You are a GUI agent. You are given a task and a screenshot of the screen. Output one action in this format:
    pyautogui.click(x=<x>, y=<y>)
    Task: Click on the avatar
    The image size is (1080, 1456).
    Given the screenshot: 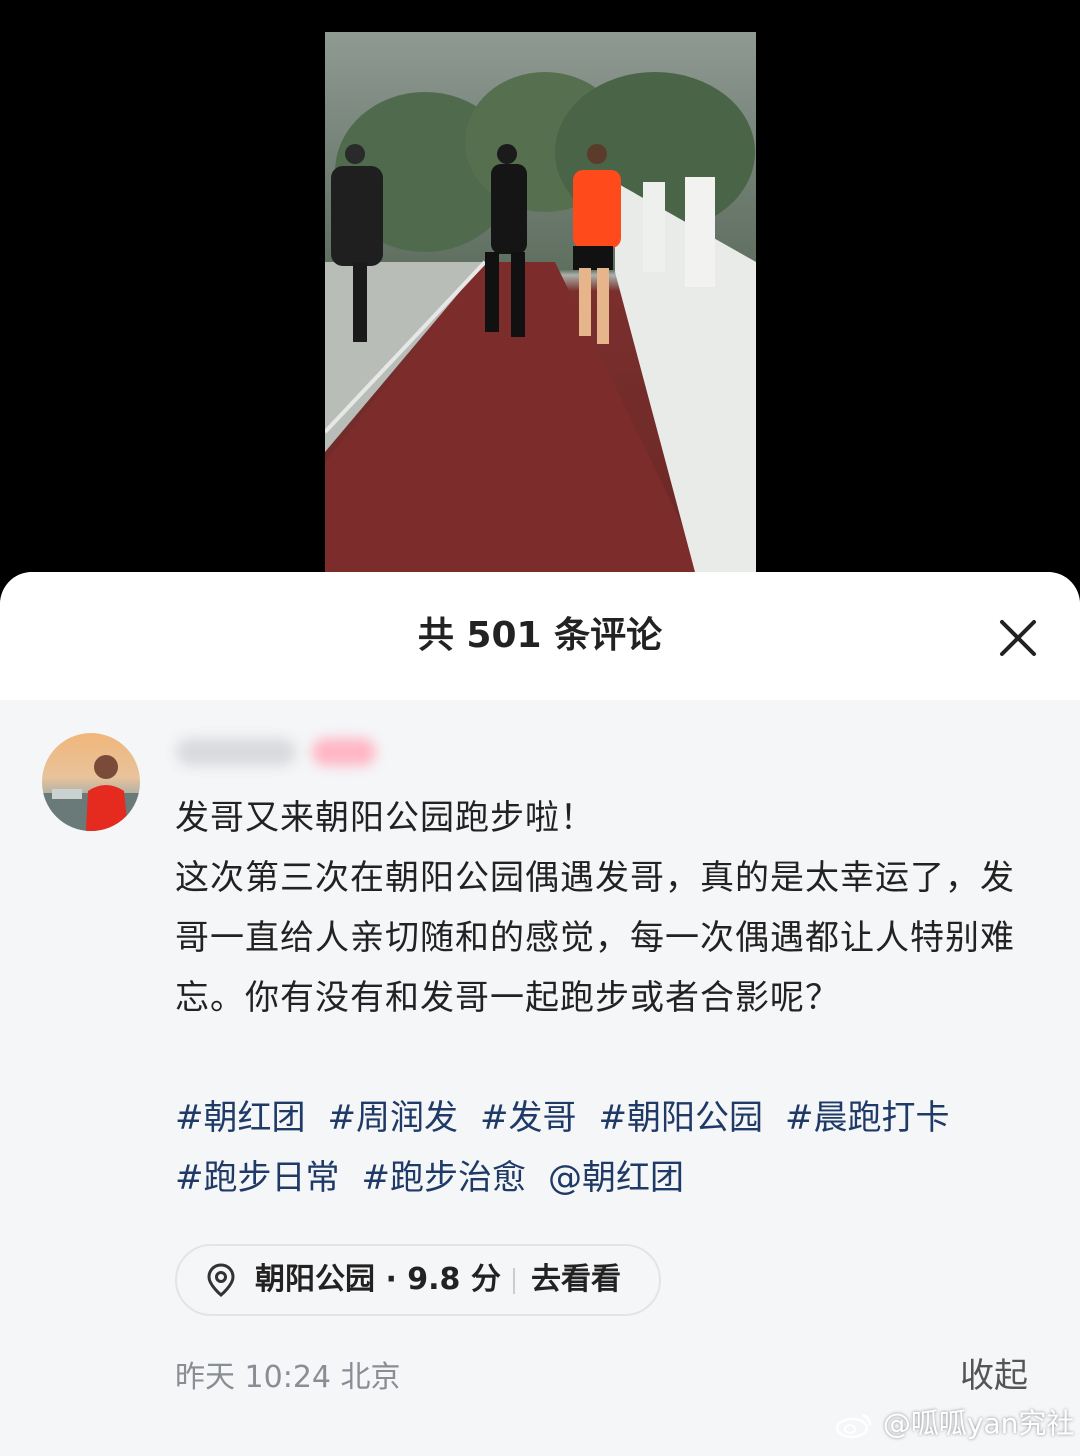 What is the action you would take?
    pyautogui.click(x=91, y=782)
    